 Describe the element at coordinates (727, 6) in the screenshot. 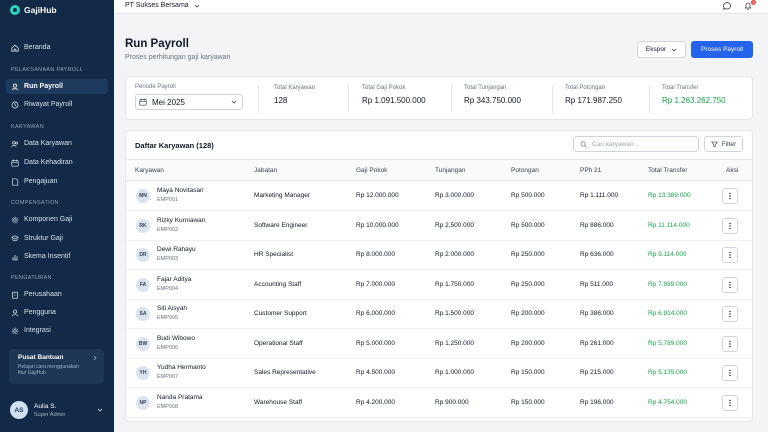

I see `chat-icon` at that location.